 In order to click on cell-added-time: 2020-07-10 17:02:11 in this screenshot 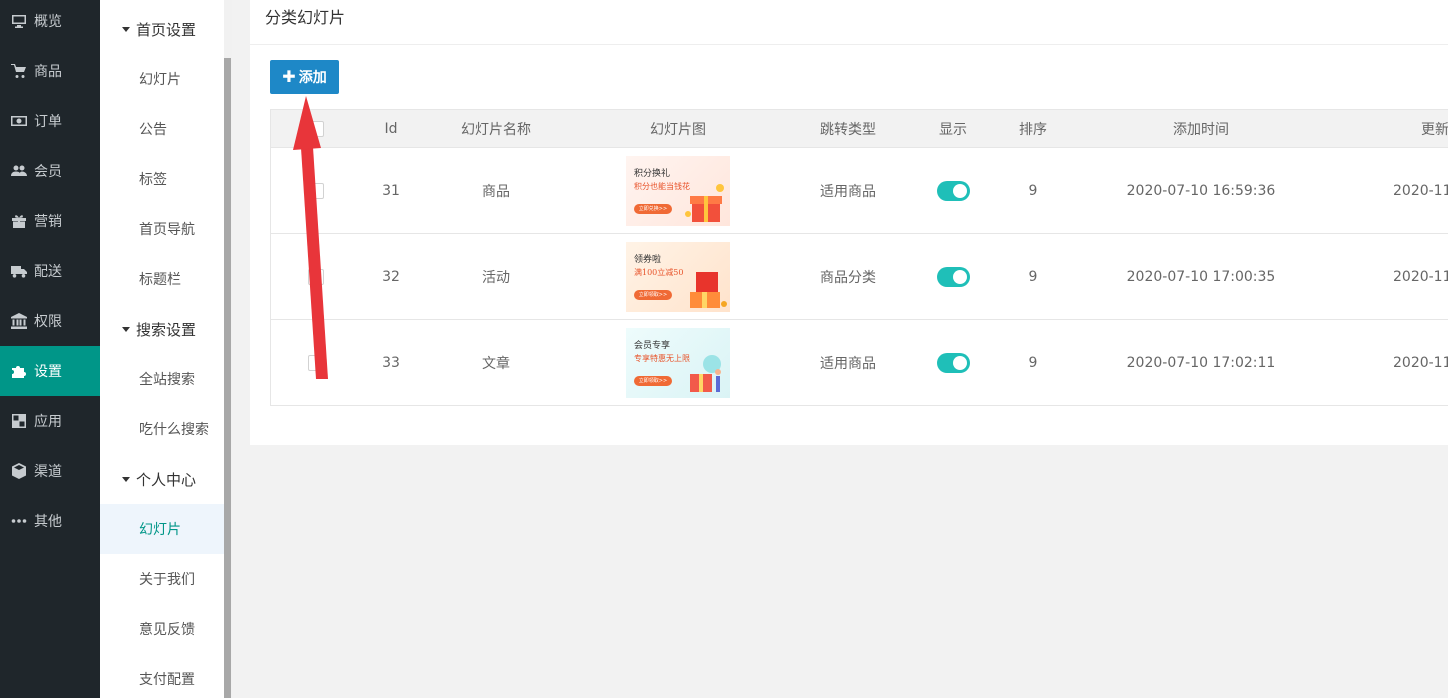, I will do `click(1201, 362)`.